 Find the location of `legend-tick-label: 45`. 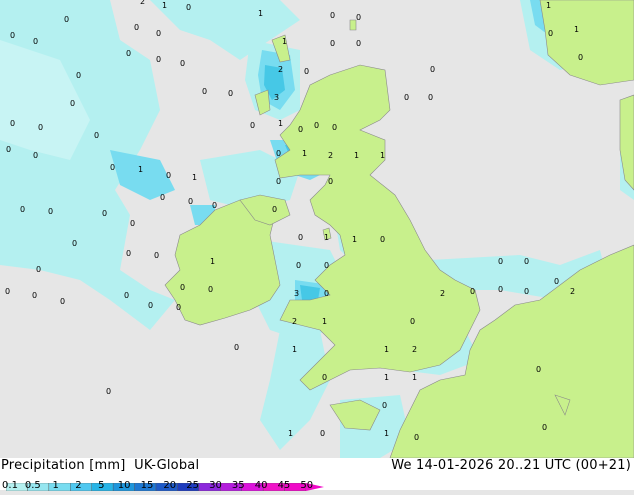

legend-tick-label: 45 is located at coordinates (284, 485).